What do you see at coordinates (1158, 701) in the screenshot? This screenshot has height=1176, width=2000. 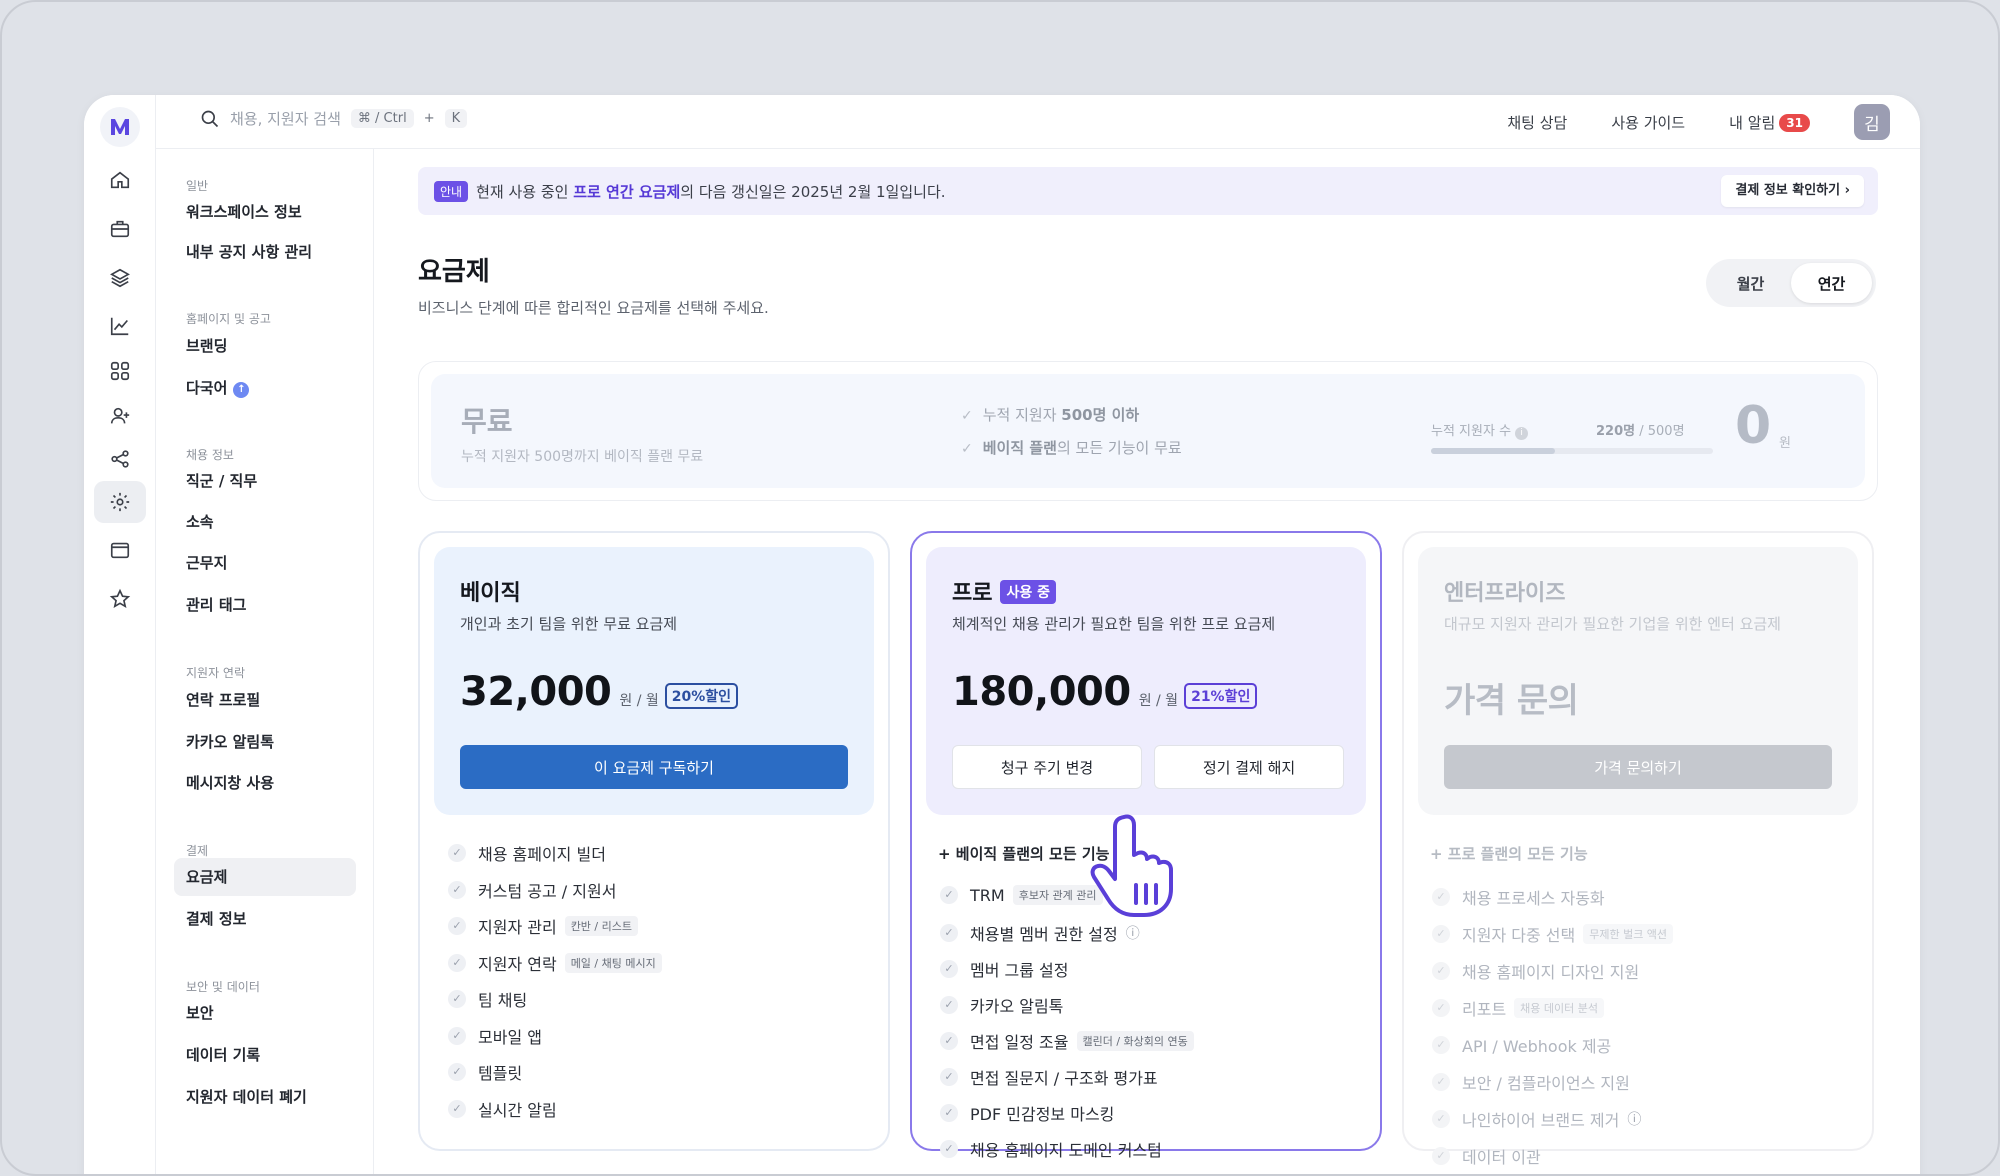 I see `pro-price-unit: 원 / 월` at bounding box center [1158, 701].